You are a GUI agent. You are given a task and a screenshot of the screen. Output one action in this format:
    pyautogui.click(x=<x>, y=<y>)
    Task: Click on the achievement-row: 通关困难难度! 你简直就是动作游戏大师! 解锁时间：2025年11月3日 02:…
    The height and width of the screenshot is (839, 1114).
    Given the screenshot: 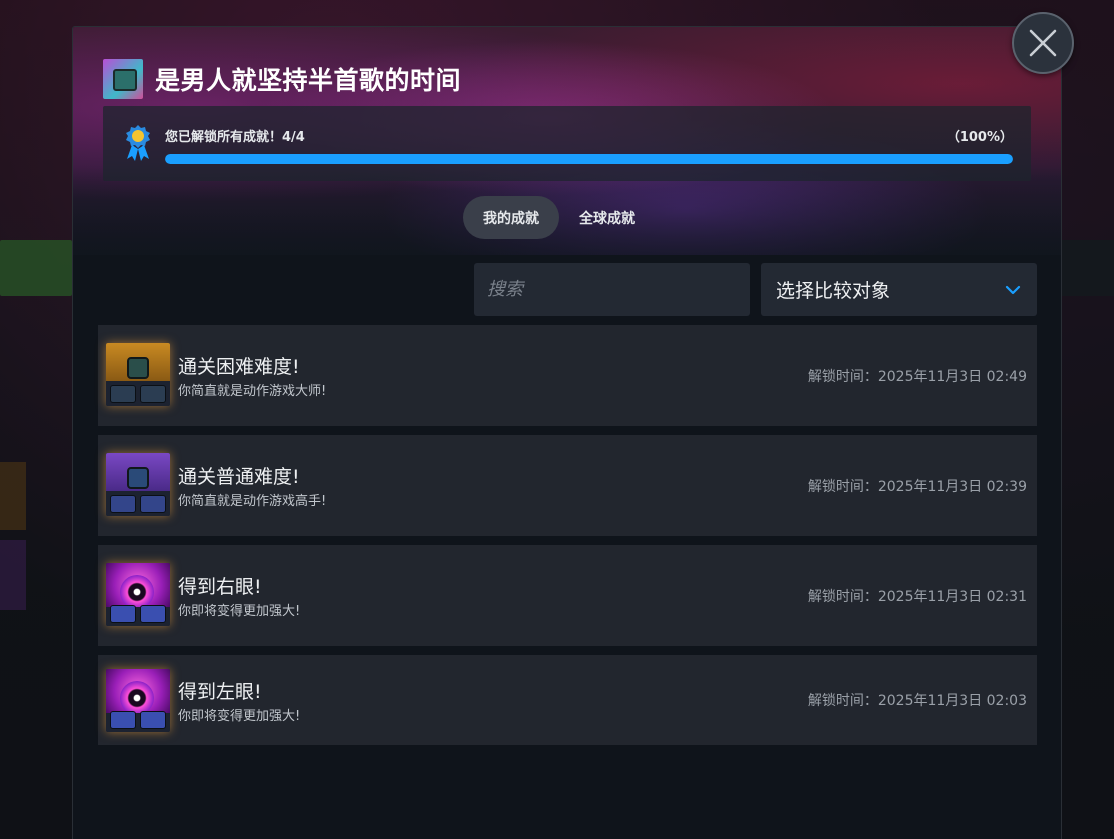 What is the action you would take?
    pyautogui.click(x=567, y=375)
    